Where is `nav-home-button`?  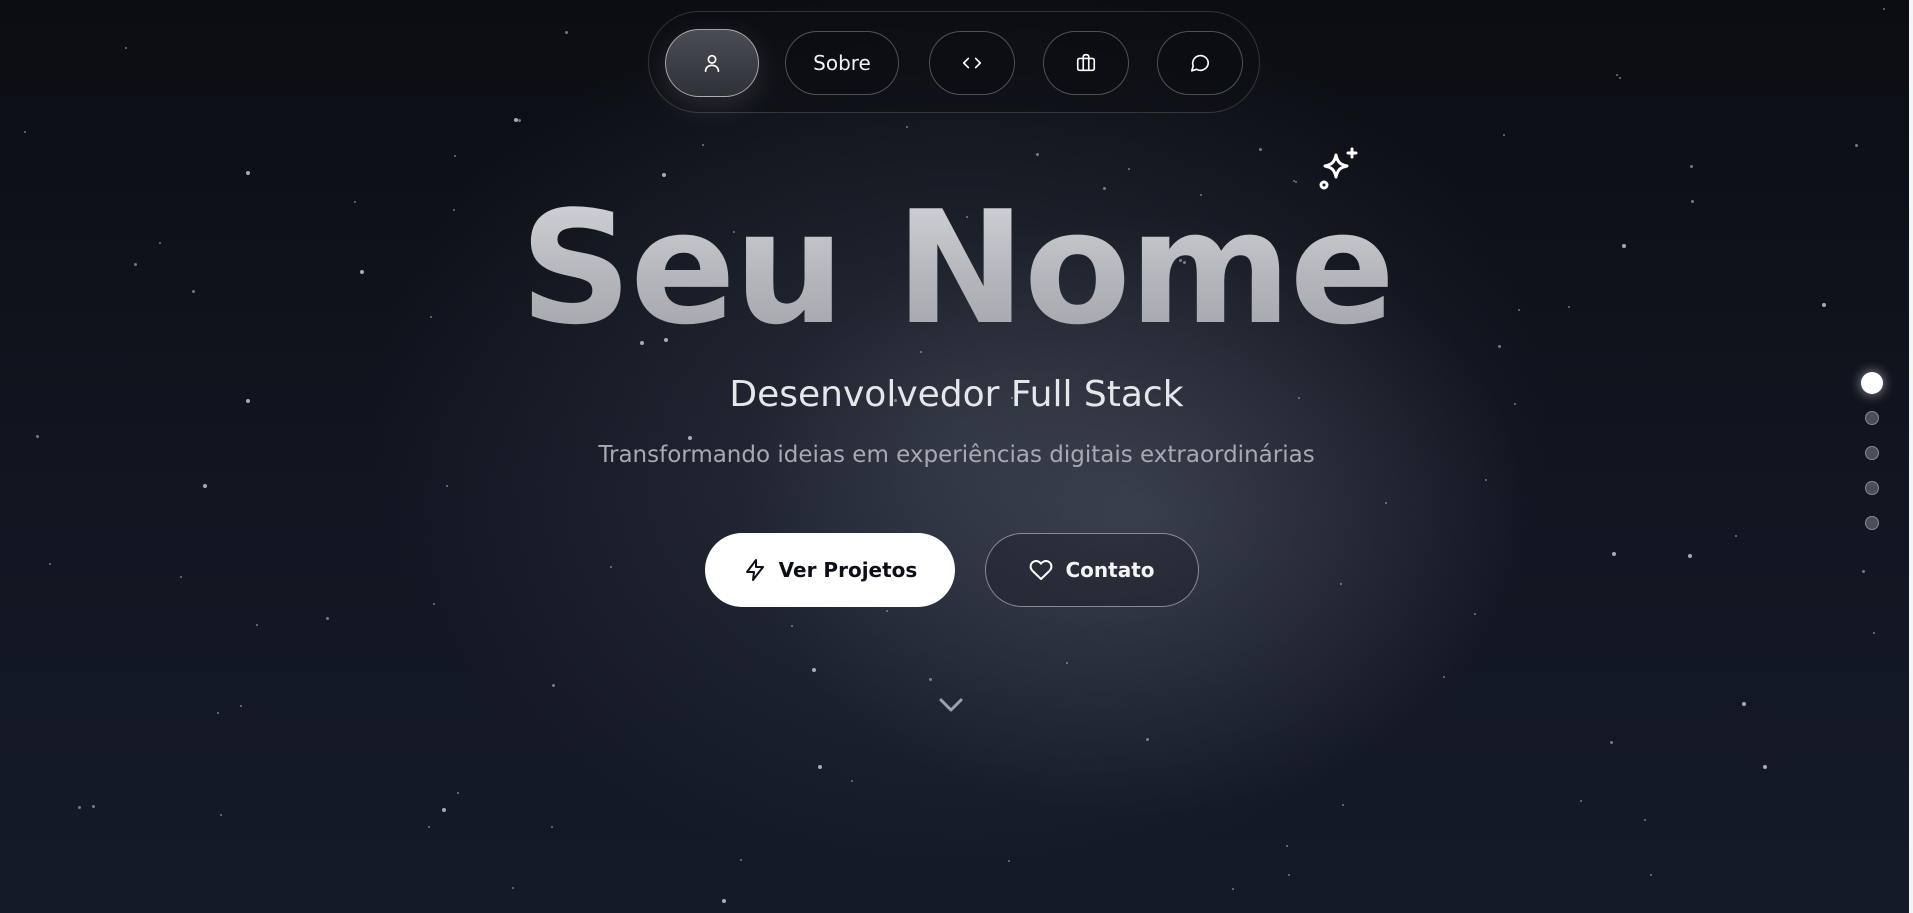 nav-home-button is located at coordinates (712, 63).